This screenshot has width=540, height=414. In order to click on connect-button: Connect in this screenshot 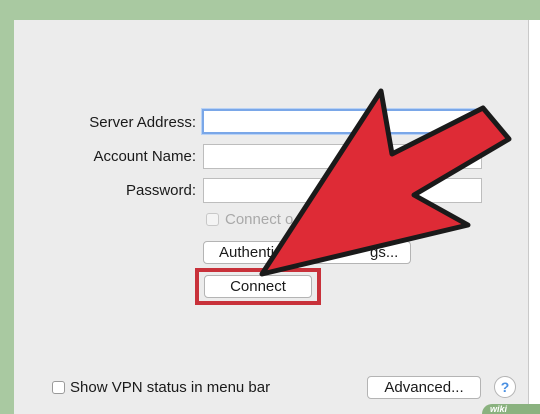, I will do `click(258, 286)`.